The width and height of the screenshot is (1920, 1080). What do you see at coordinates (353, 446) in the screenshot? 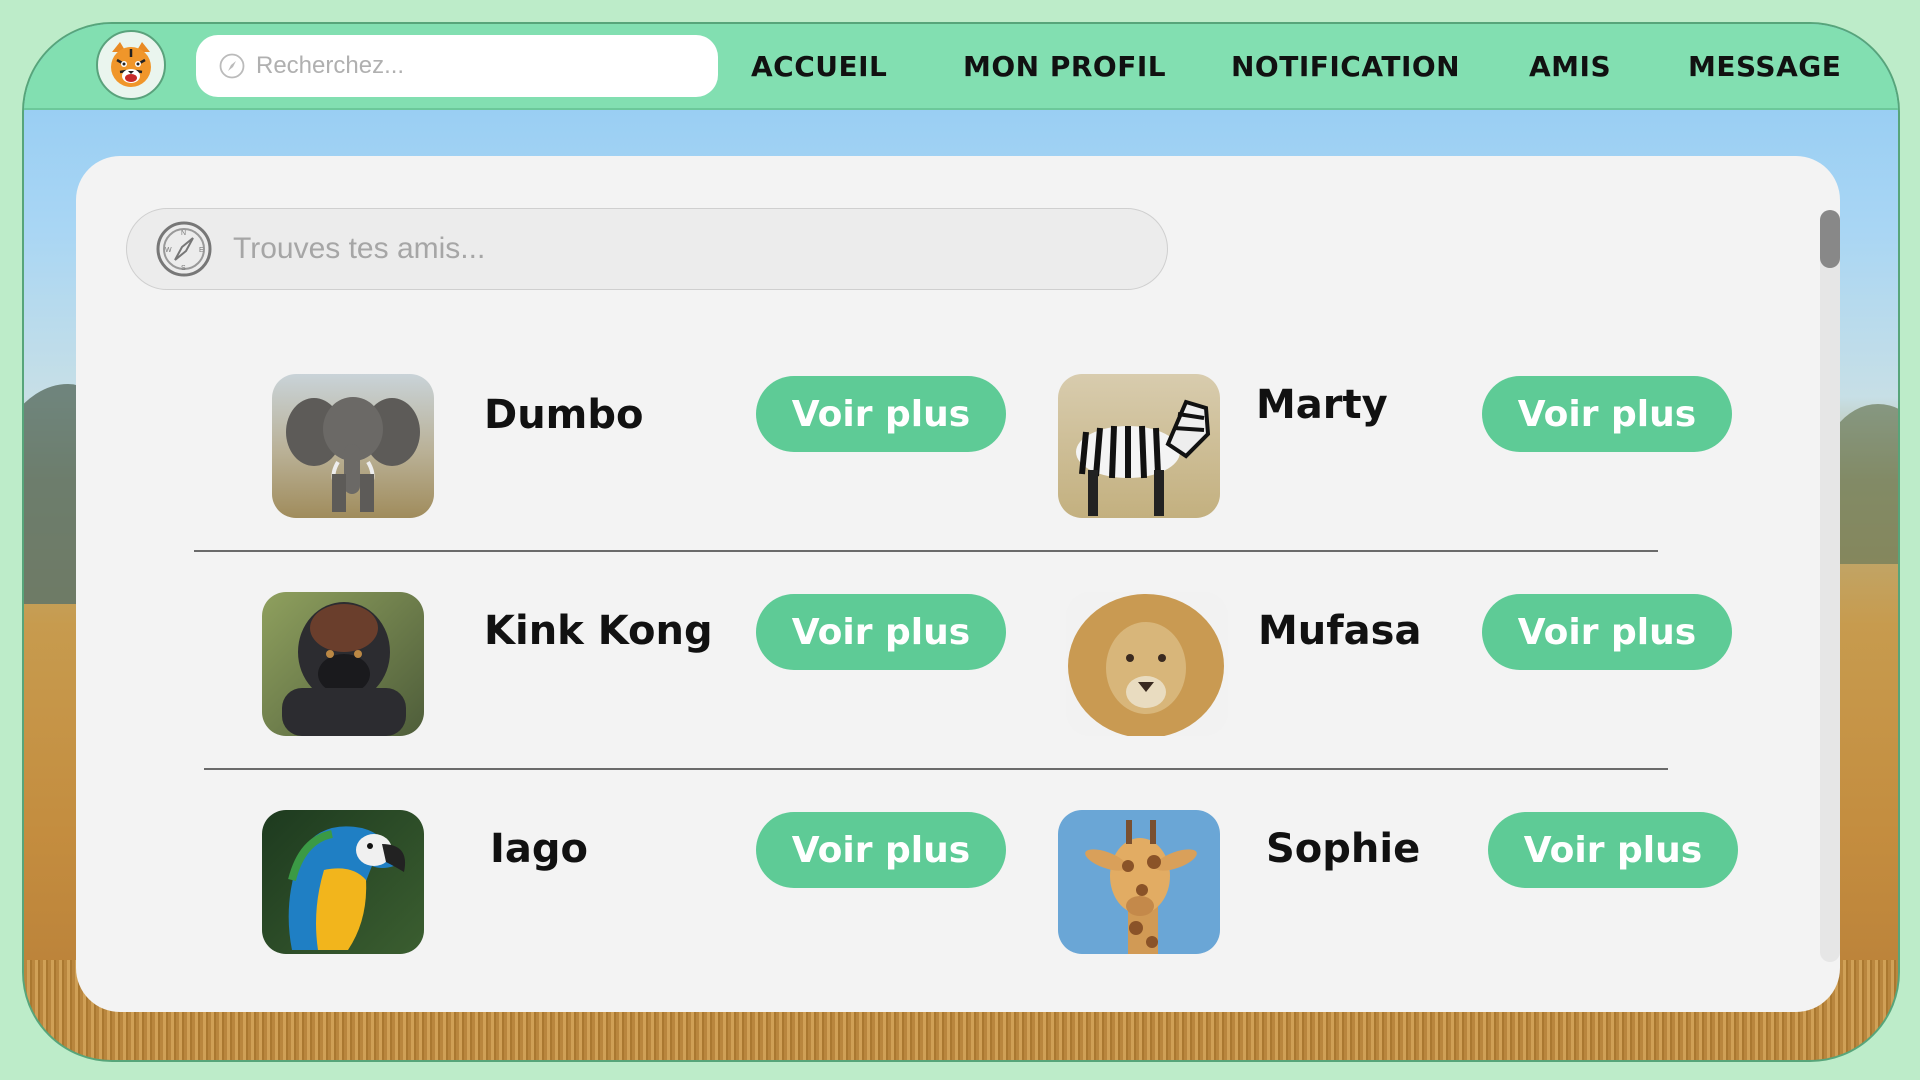
I see `friend-avatar-elephant` at bounding box center [353, 446].